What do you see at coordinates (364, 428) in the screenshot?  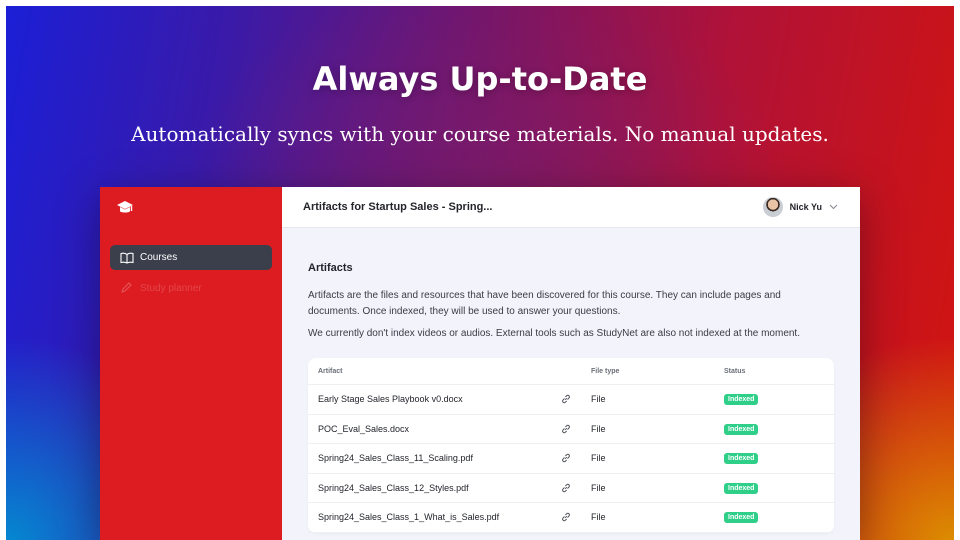 I see `artifact-name: POC_Eval_Sales.docx` at bounding box center [364, 428].